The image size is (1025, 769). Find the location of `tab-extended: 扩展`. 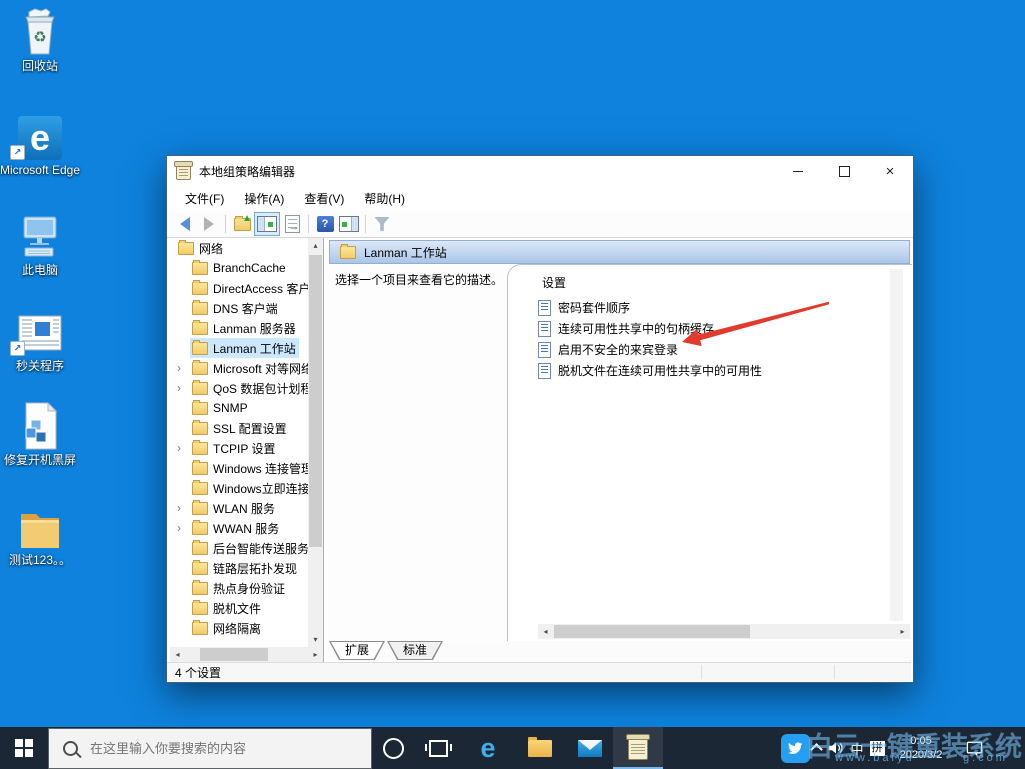

tab-extended: 扩展 is located at coordinates (357, 650).